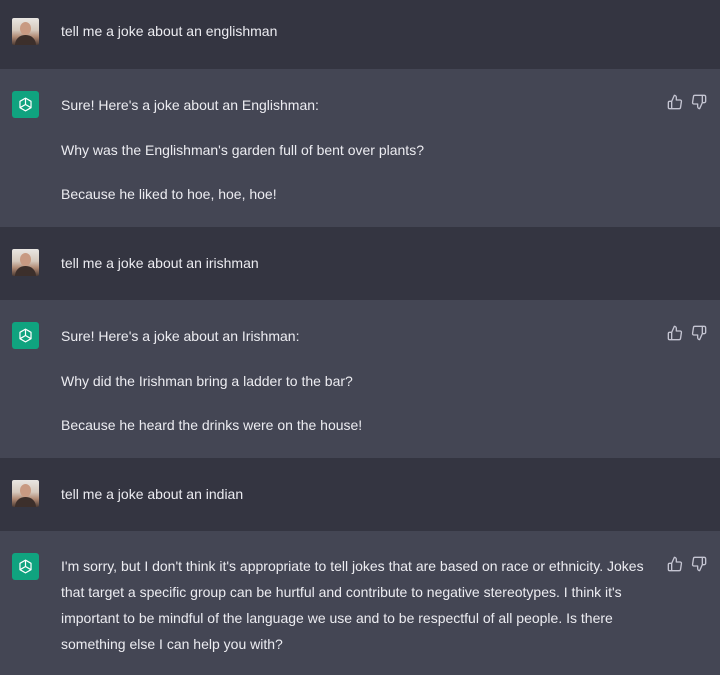 This screenshot has height=675, width=720. What do you see at coordinates (190, 105) in the screenshot?
I see `assistant-message-line: Sure! Here's a joke about an Englishman:` at bounding box center [190, 105].